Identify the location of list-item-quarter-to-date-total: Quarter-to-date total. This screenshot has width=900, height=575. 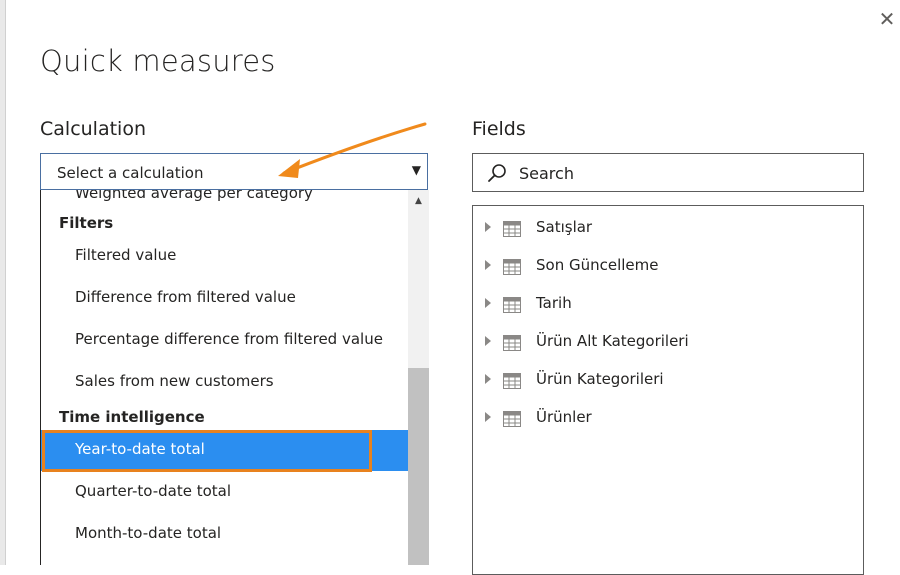
(224, 492).